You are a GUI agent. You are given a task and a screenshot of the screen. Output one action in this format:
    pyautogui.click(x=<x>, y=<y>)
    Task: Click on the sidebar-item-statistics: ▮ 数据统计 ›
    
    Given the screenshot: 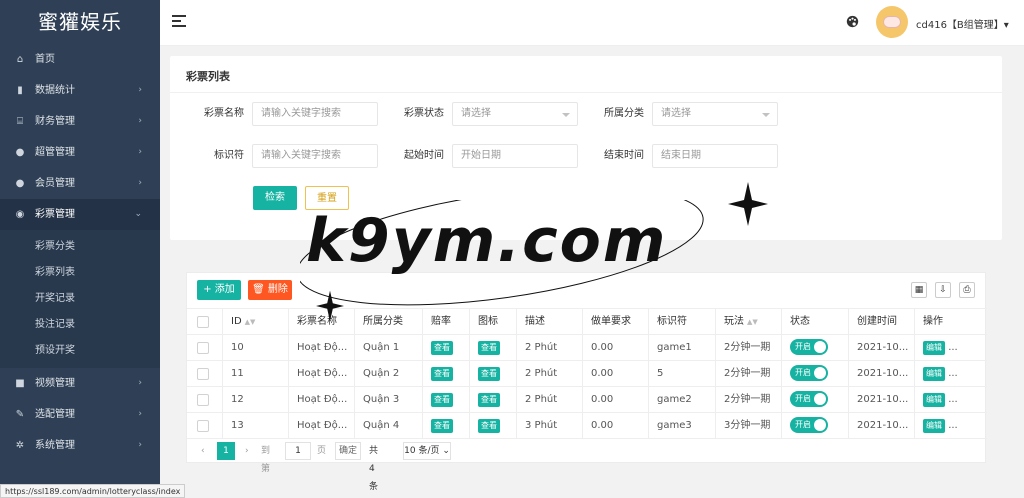 What is the action you would take?
    pyautogui.click(x=80, y=90)
    